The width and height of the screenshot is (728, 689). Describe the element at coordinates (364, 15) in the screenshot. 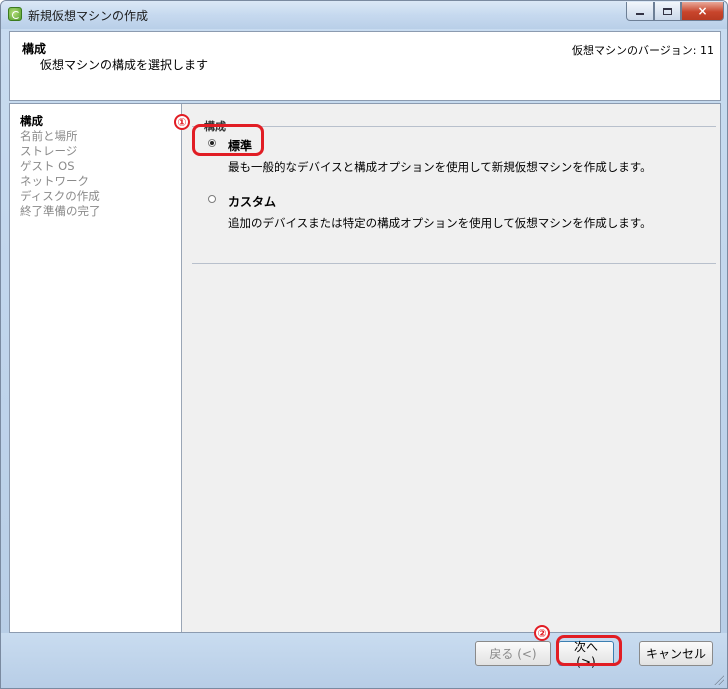

I see `title-bar: 新規仮想マシンの作成 ×` at that location.